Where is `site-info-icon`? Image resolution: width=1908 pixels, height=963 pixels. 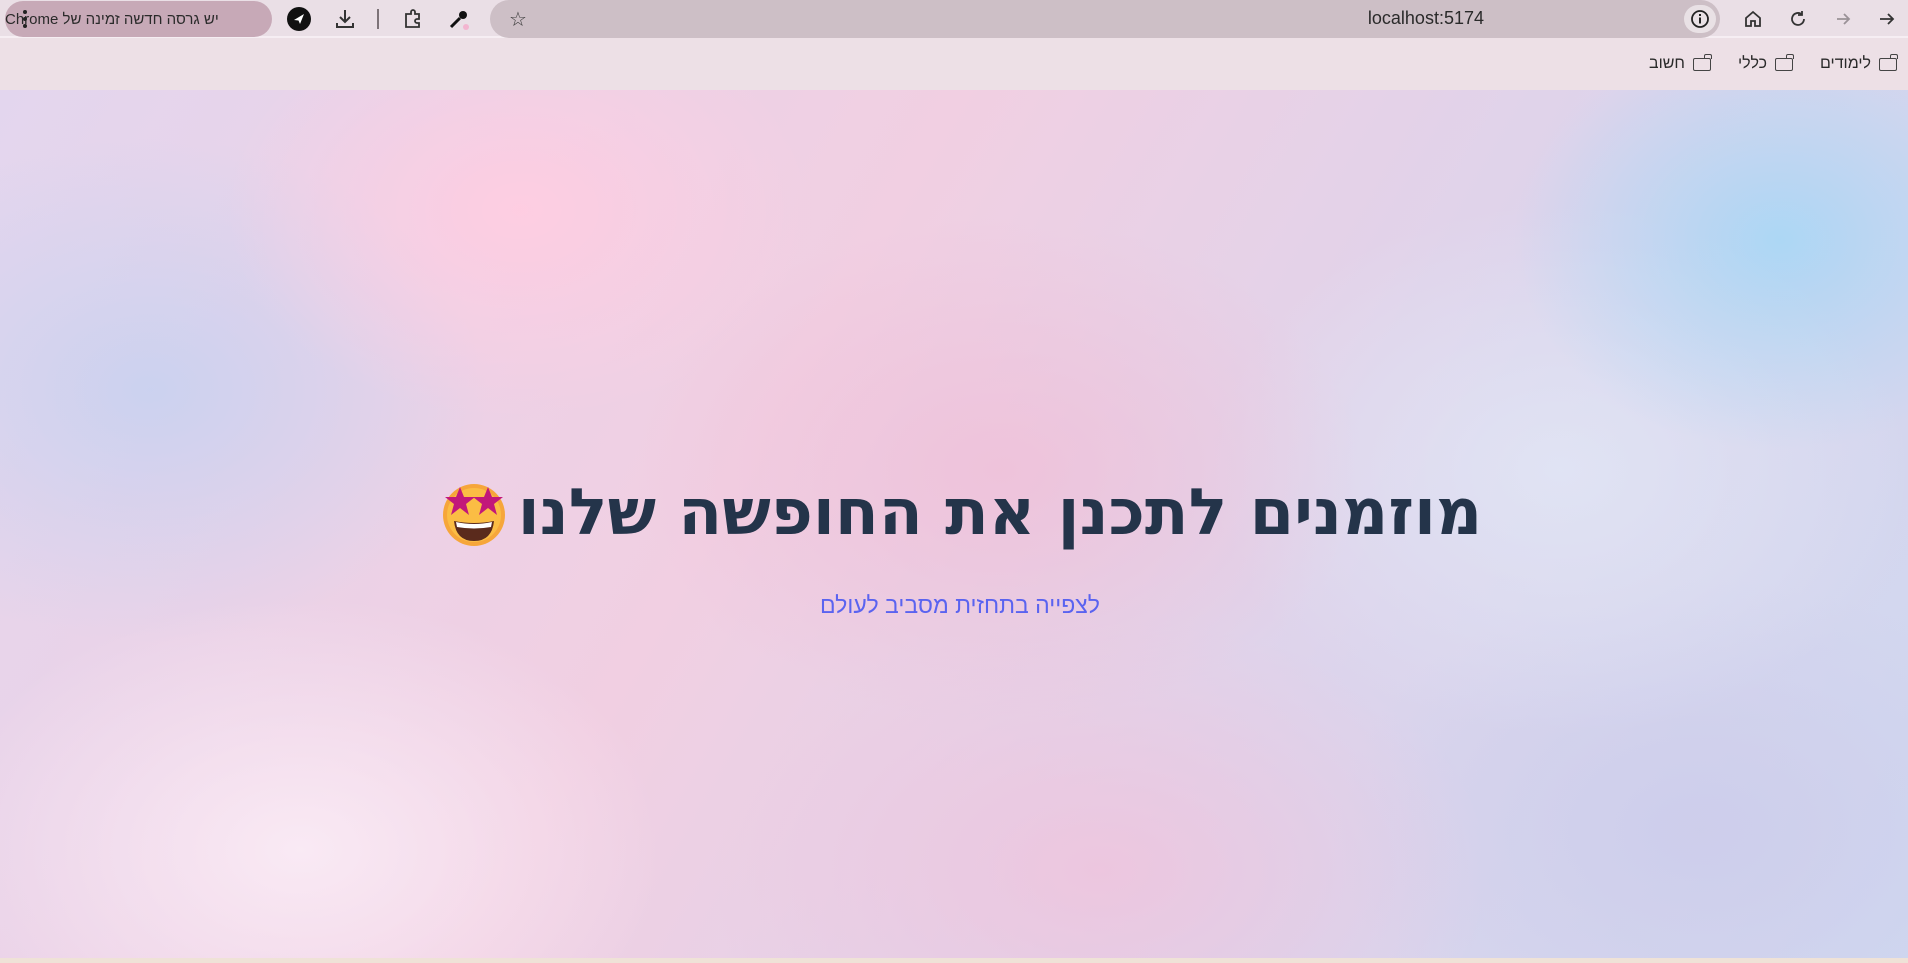 site-info-icon is located at coordinates (1700, 19).